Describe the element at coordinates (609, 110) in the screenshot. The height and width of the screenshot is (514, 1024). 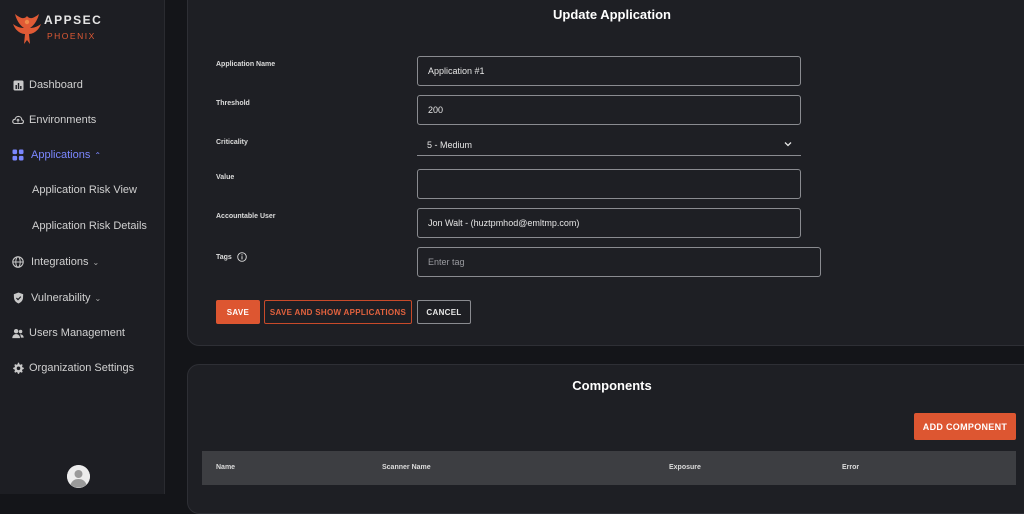
I see `threshold-input: 200` at that location.